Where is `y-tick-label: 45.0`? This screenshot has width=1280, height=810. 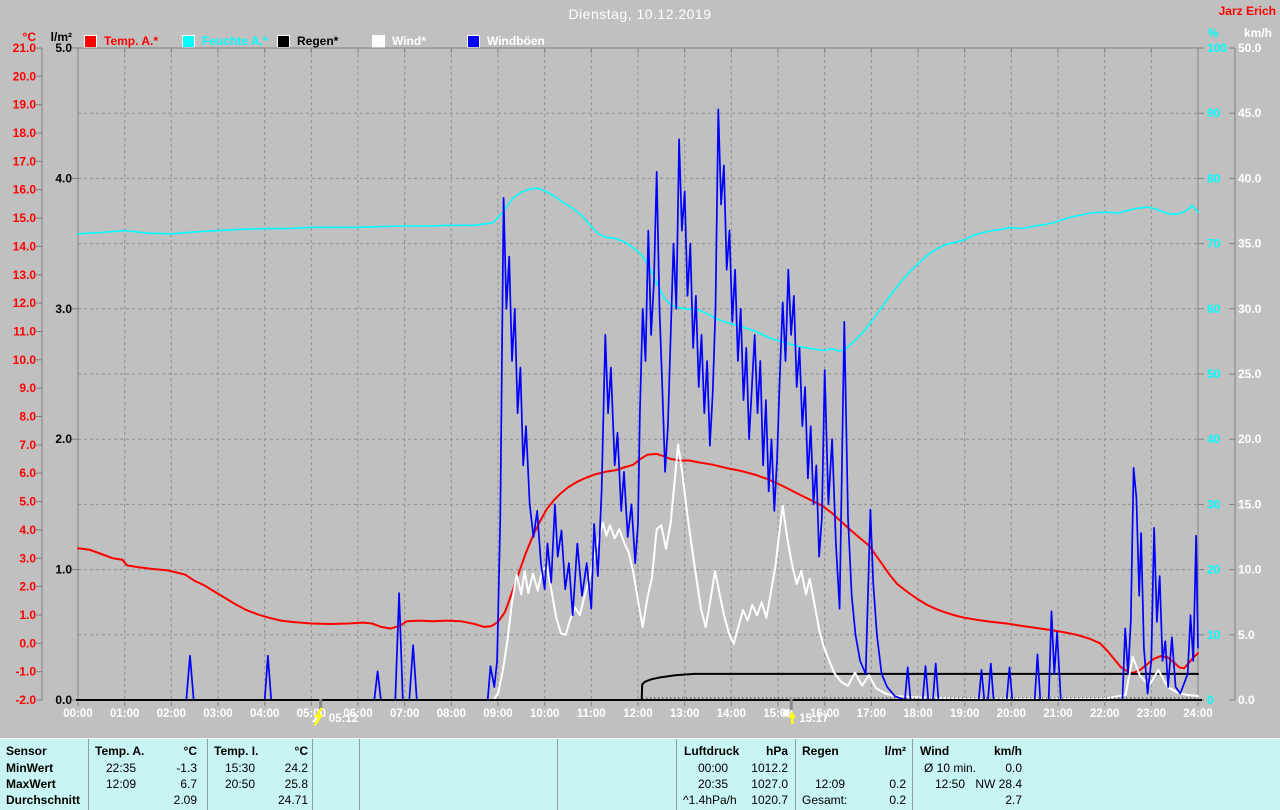
y-tick-label: 45.0 is located at coordinates (1250, 113).